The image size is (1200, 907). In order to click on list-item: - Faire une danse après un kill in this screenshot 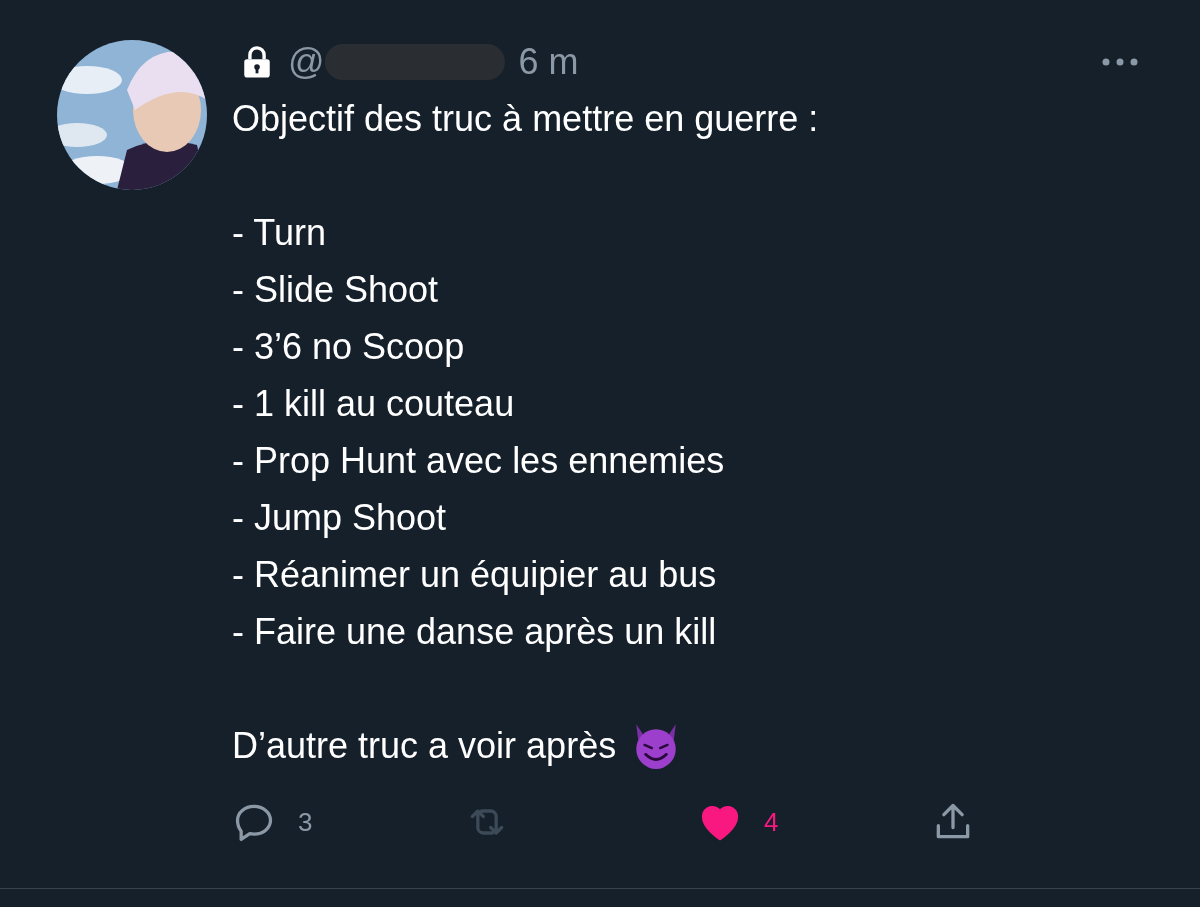, I will do `click(475, 632)`.